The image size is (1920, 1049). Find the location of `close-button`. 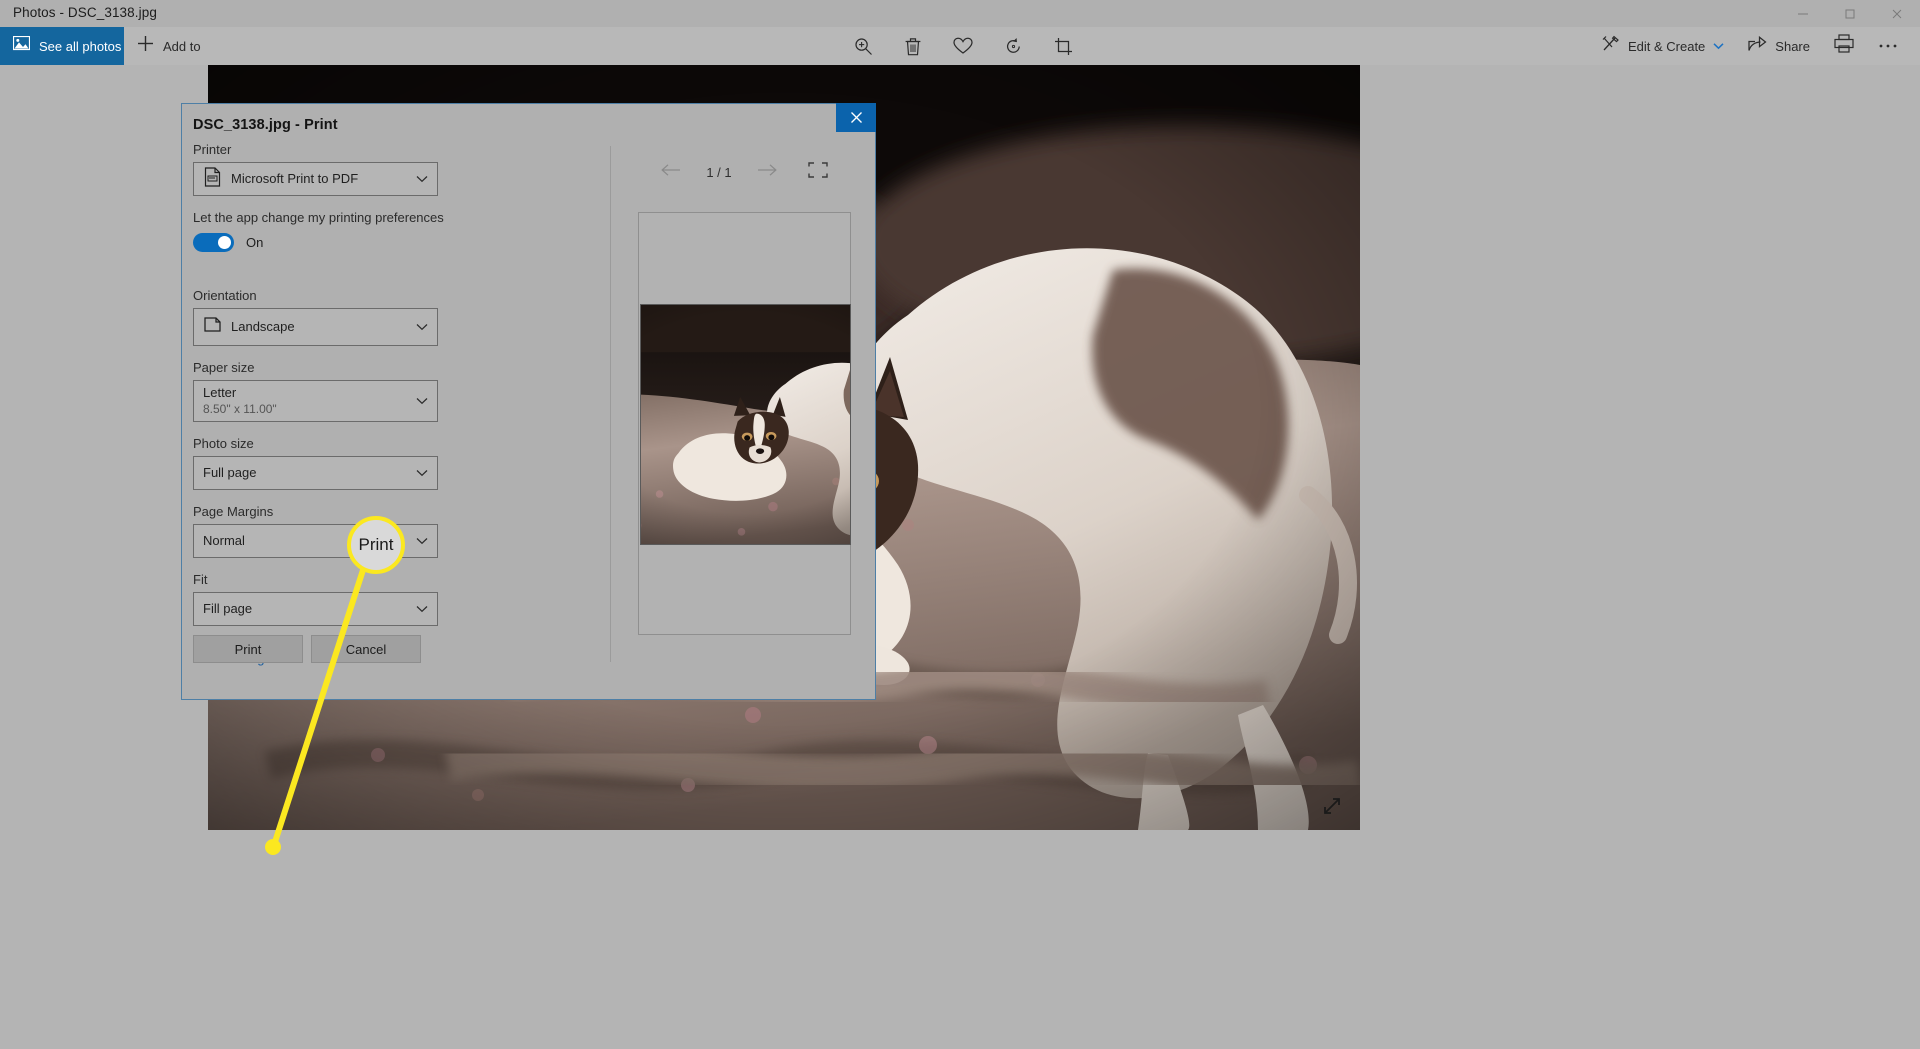

close-button is located at coordinates (1896, 13).